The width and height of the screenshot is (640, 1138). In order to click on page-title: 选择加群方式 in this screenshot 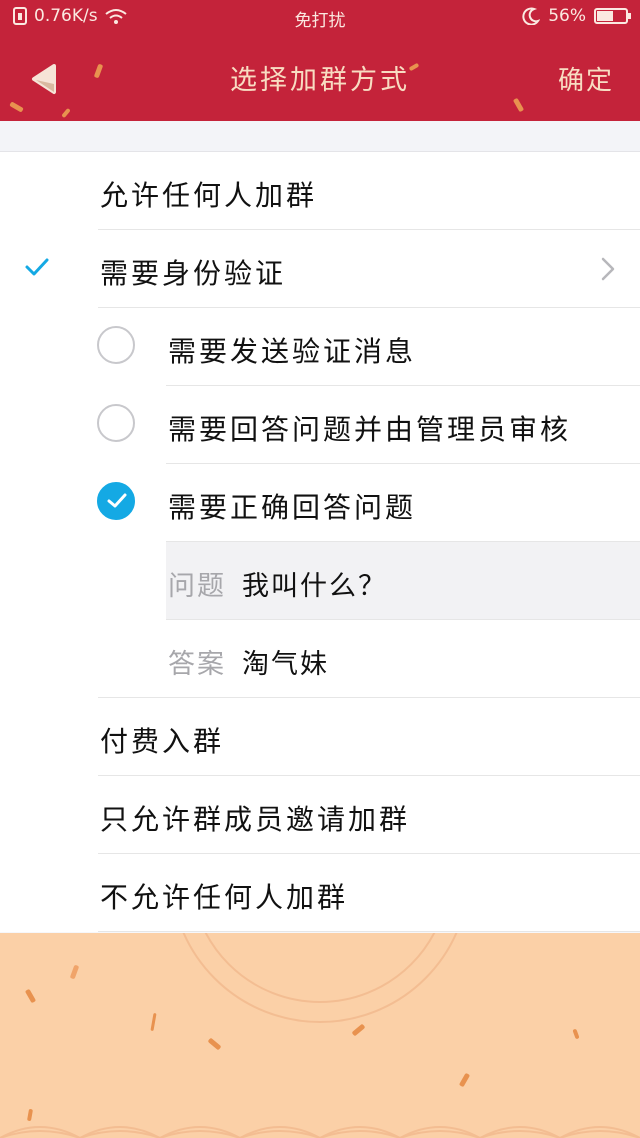, I will do `click(320, 80)`.